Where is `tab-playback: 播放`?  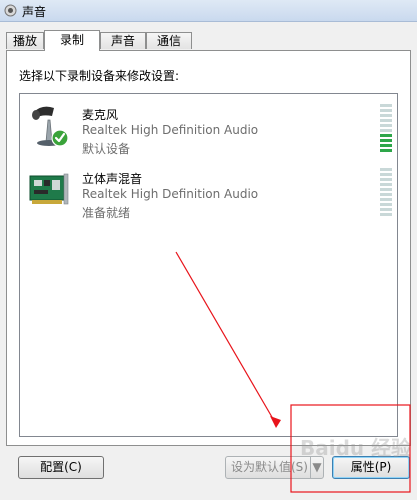
tab-playback: 播放 is located at coordinates (25, 40).